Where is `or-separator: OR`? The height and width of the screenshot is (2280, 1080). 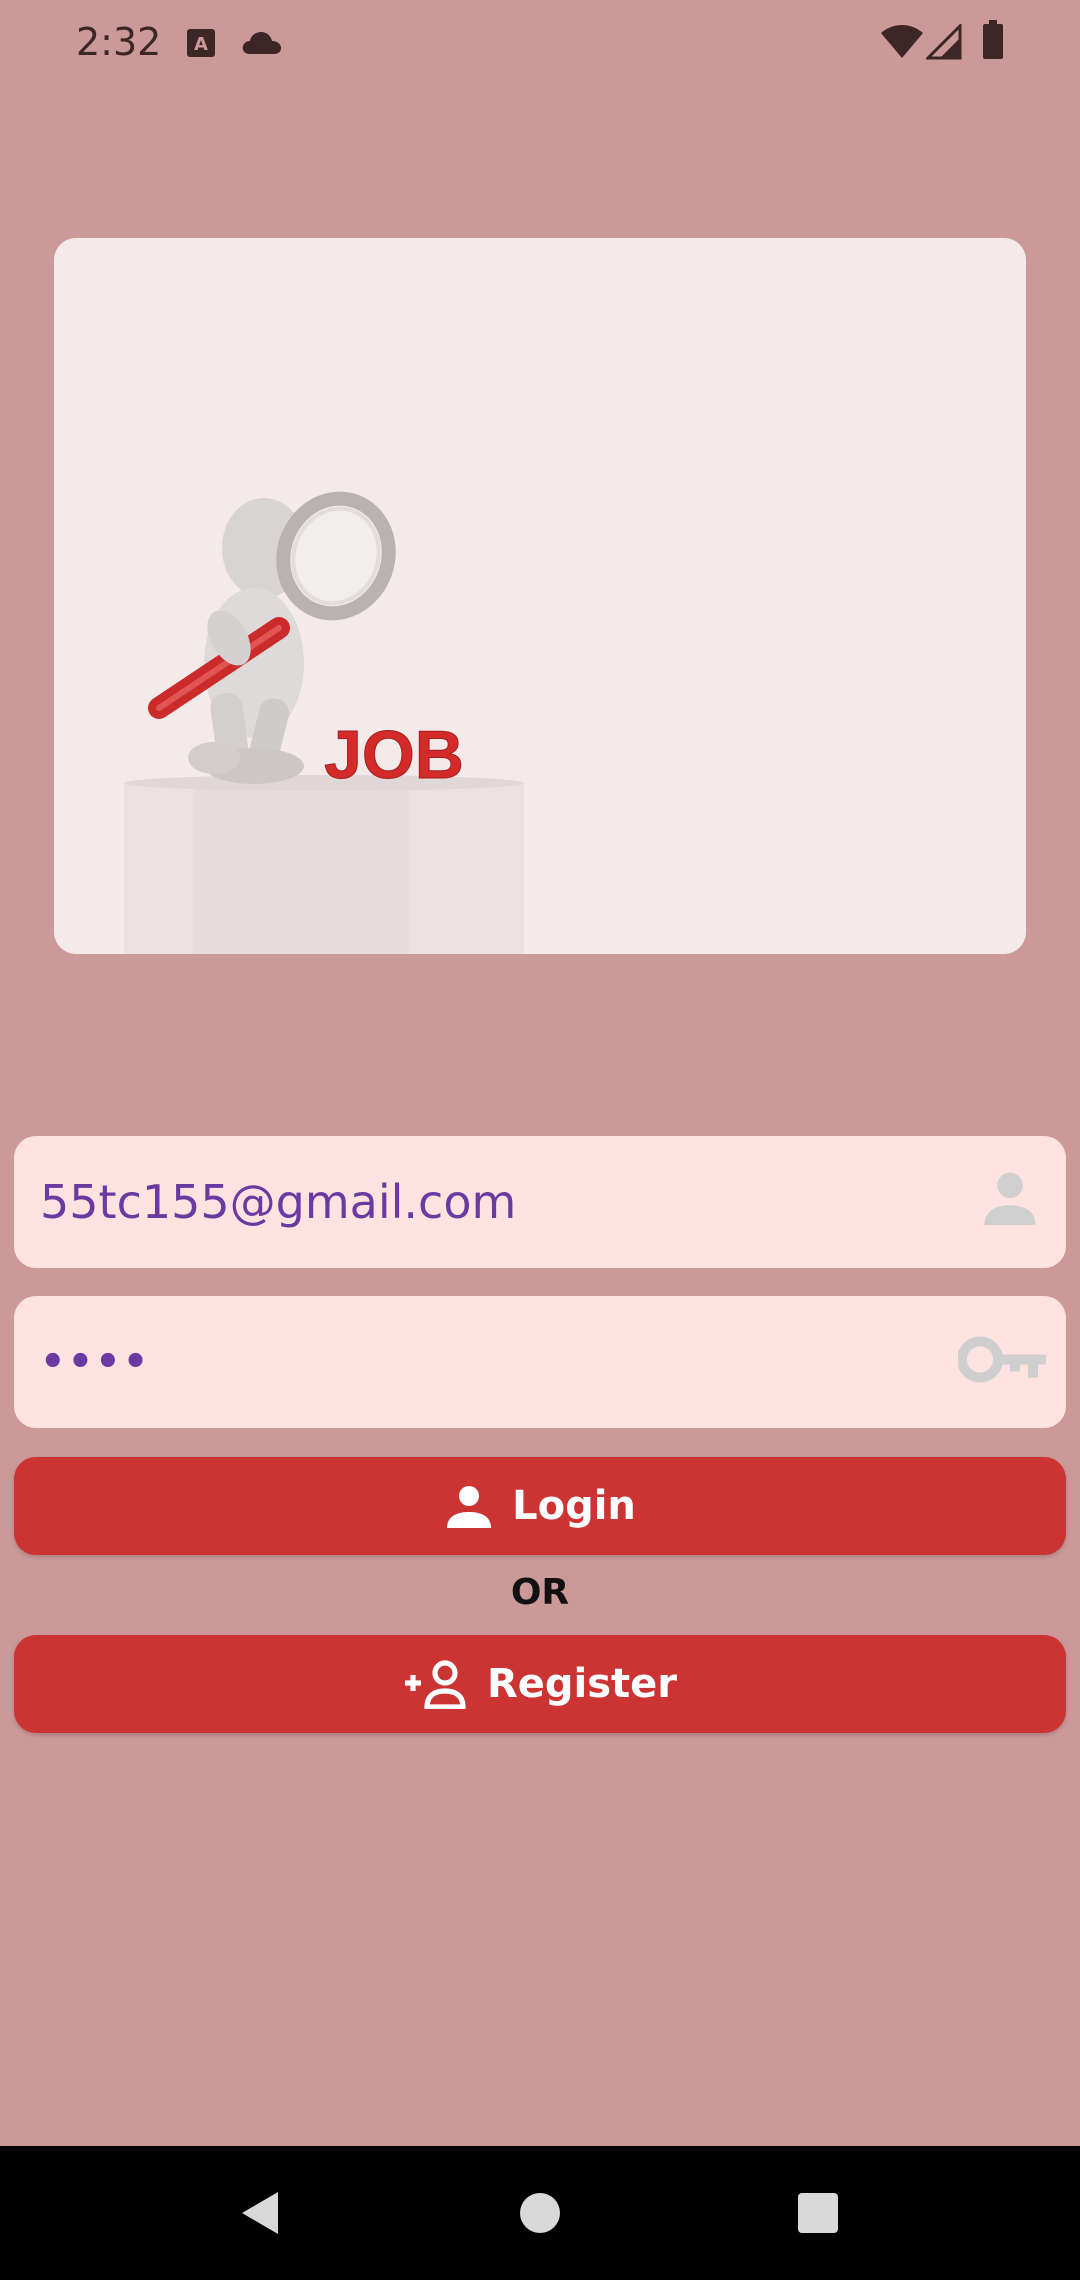
or-separator: OR is located at coordinates (540, 1592).